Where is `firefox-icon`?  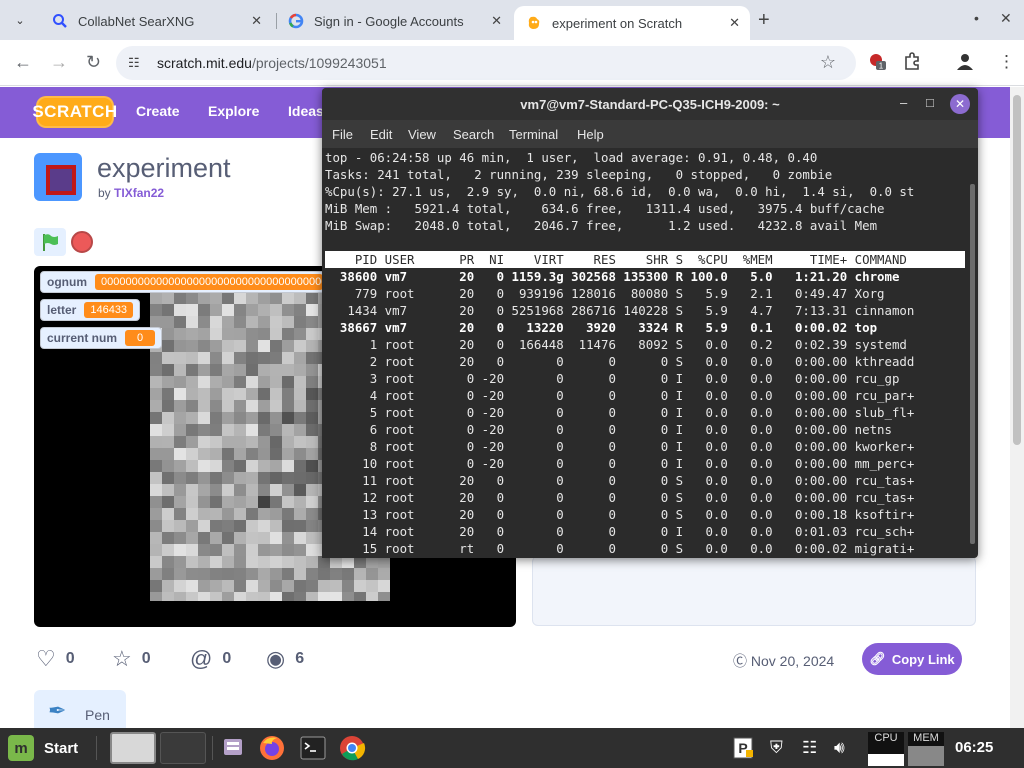 firefox-icon is located at coordinates (272, 750).